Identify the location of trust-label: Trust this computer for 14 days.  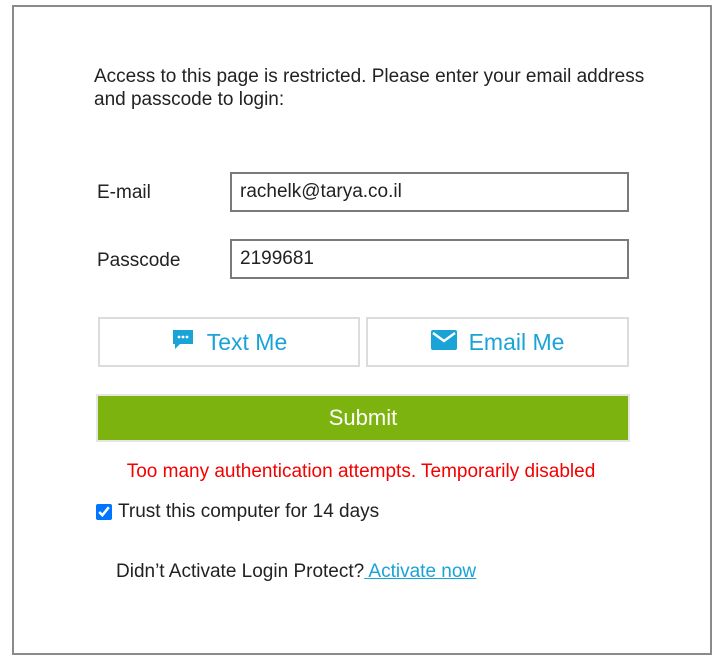
(249, 511).